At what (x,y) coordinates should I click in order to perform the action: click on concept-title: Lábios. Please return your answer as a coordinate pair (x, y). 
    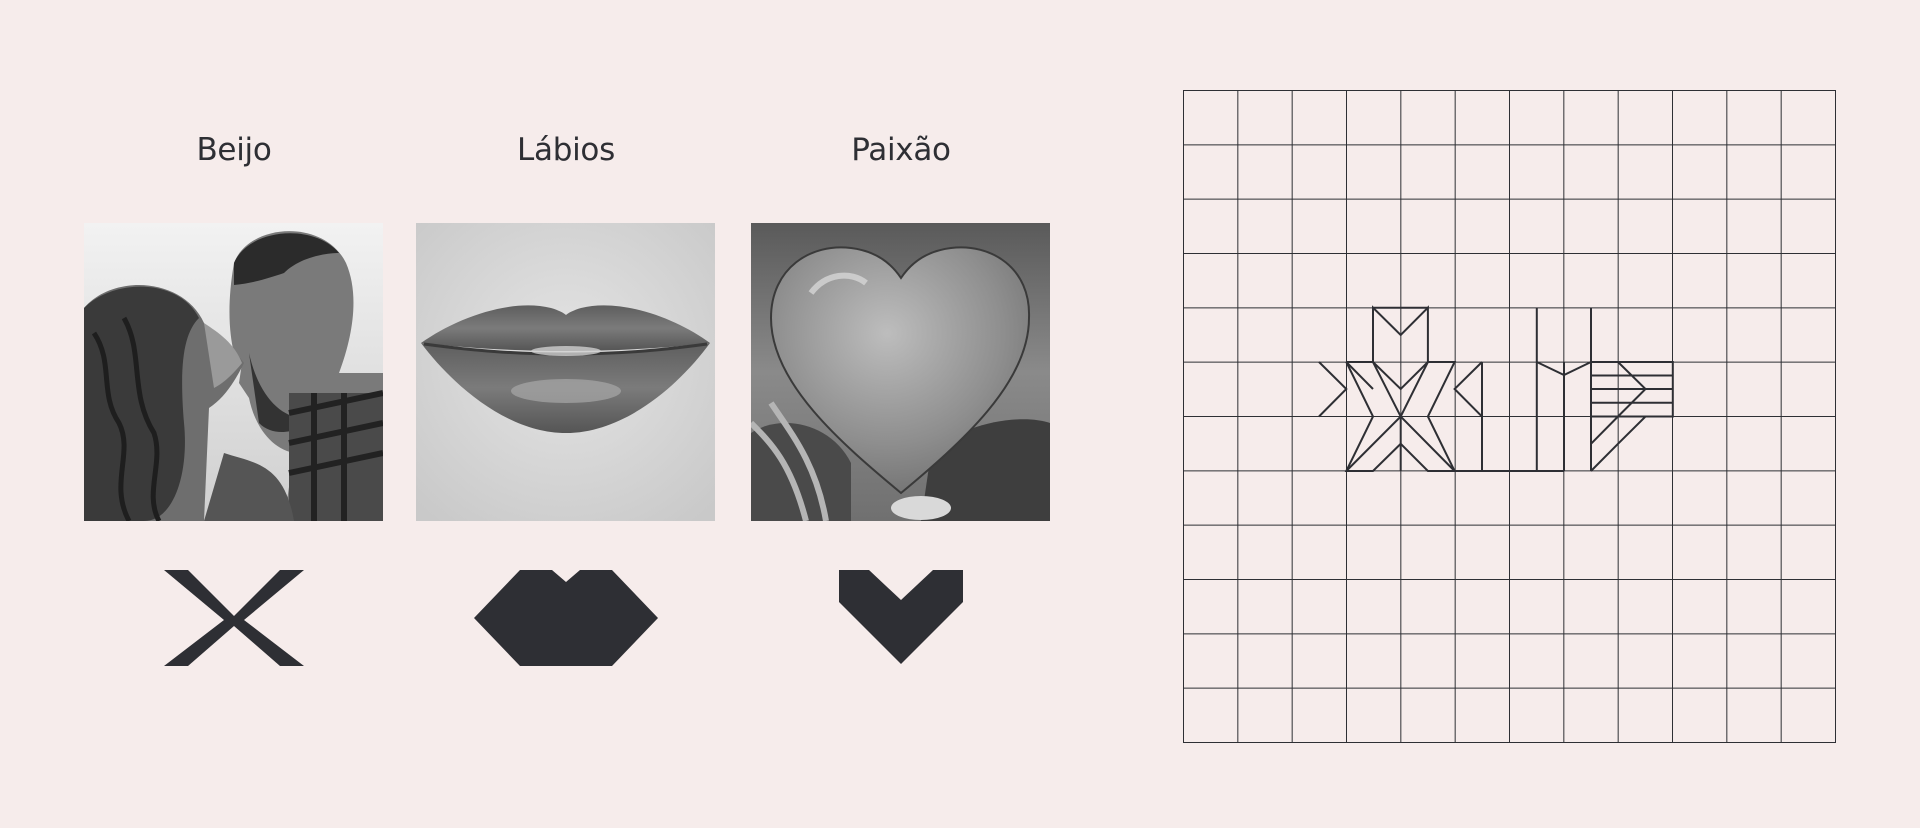
    Looking at the image, I should click on (566, 150).